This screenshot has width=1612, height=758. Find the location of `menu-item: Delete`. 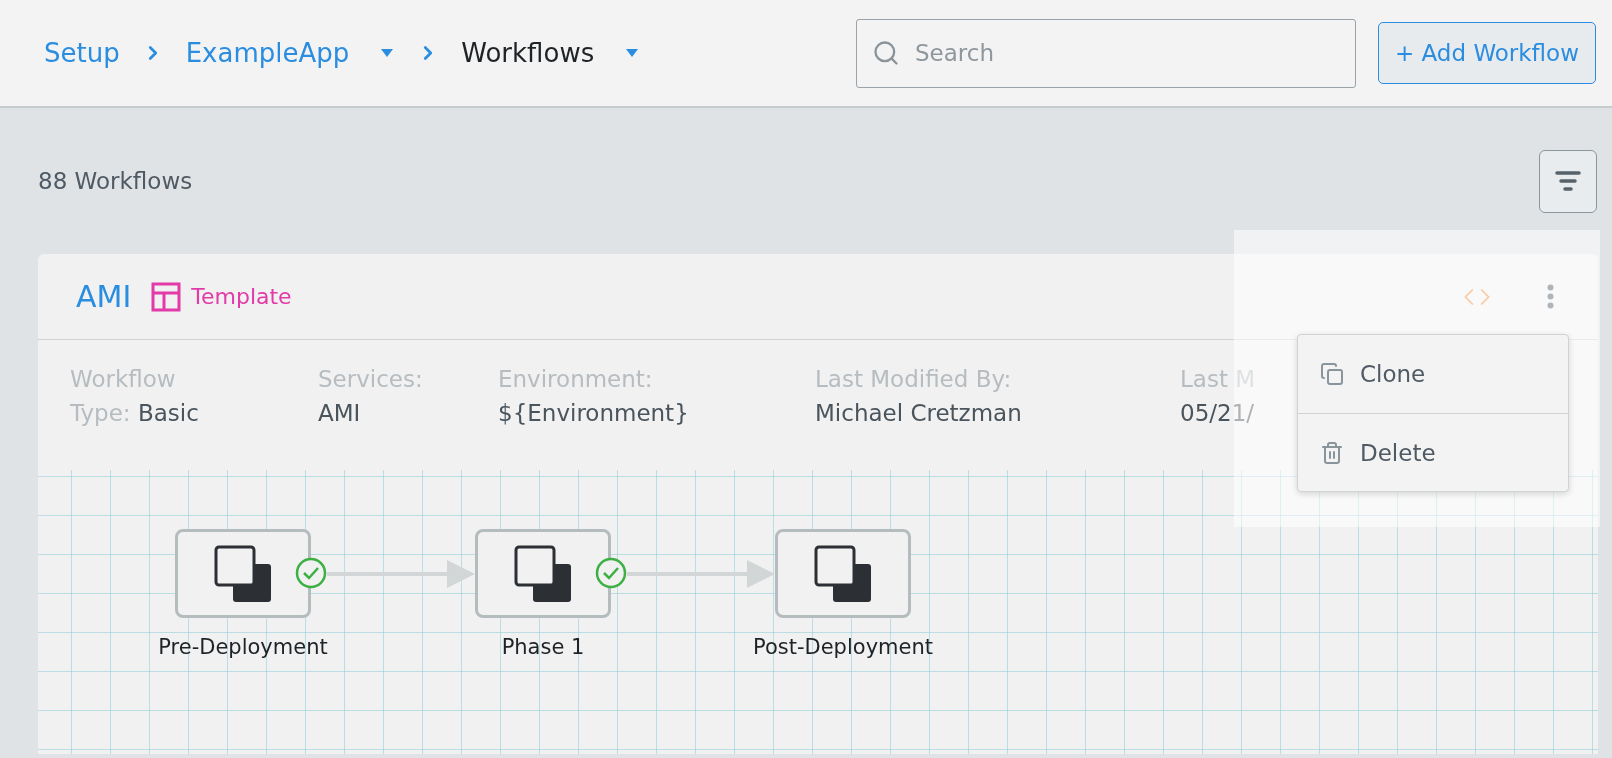

menu-item: Delete is located at coordinates (1433, 452).